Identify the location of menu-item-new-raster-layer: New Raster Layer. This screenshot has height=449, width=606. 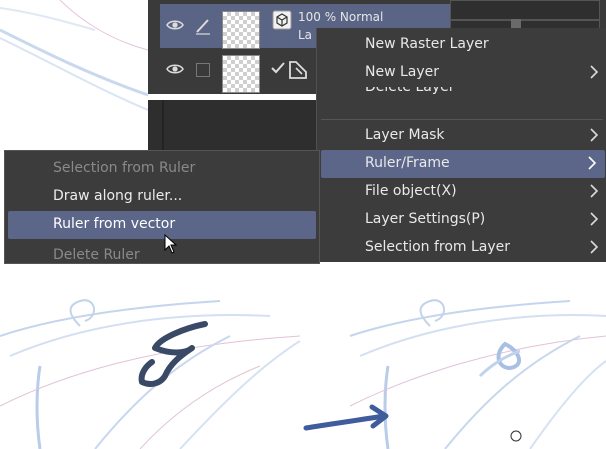
(461, 45).